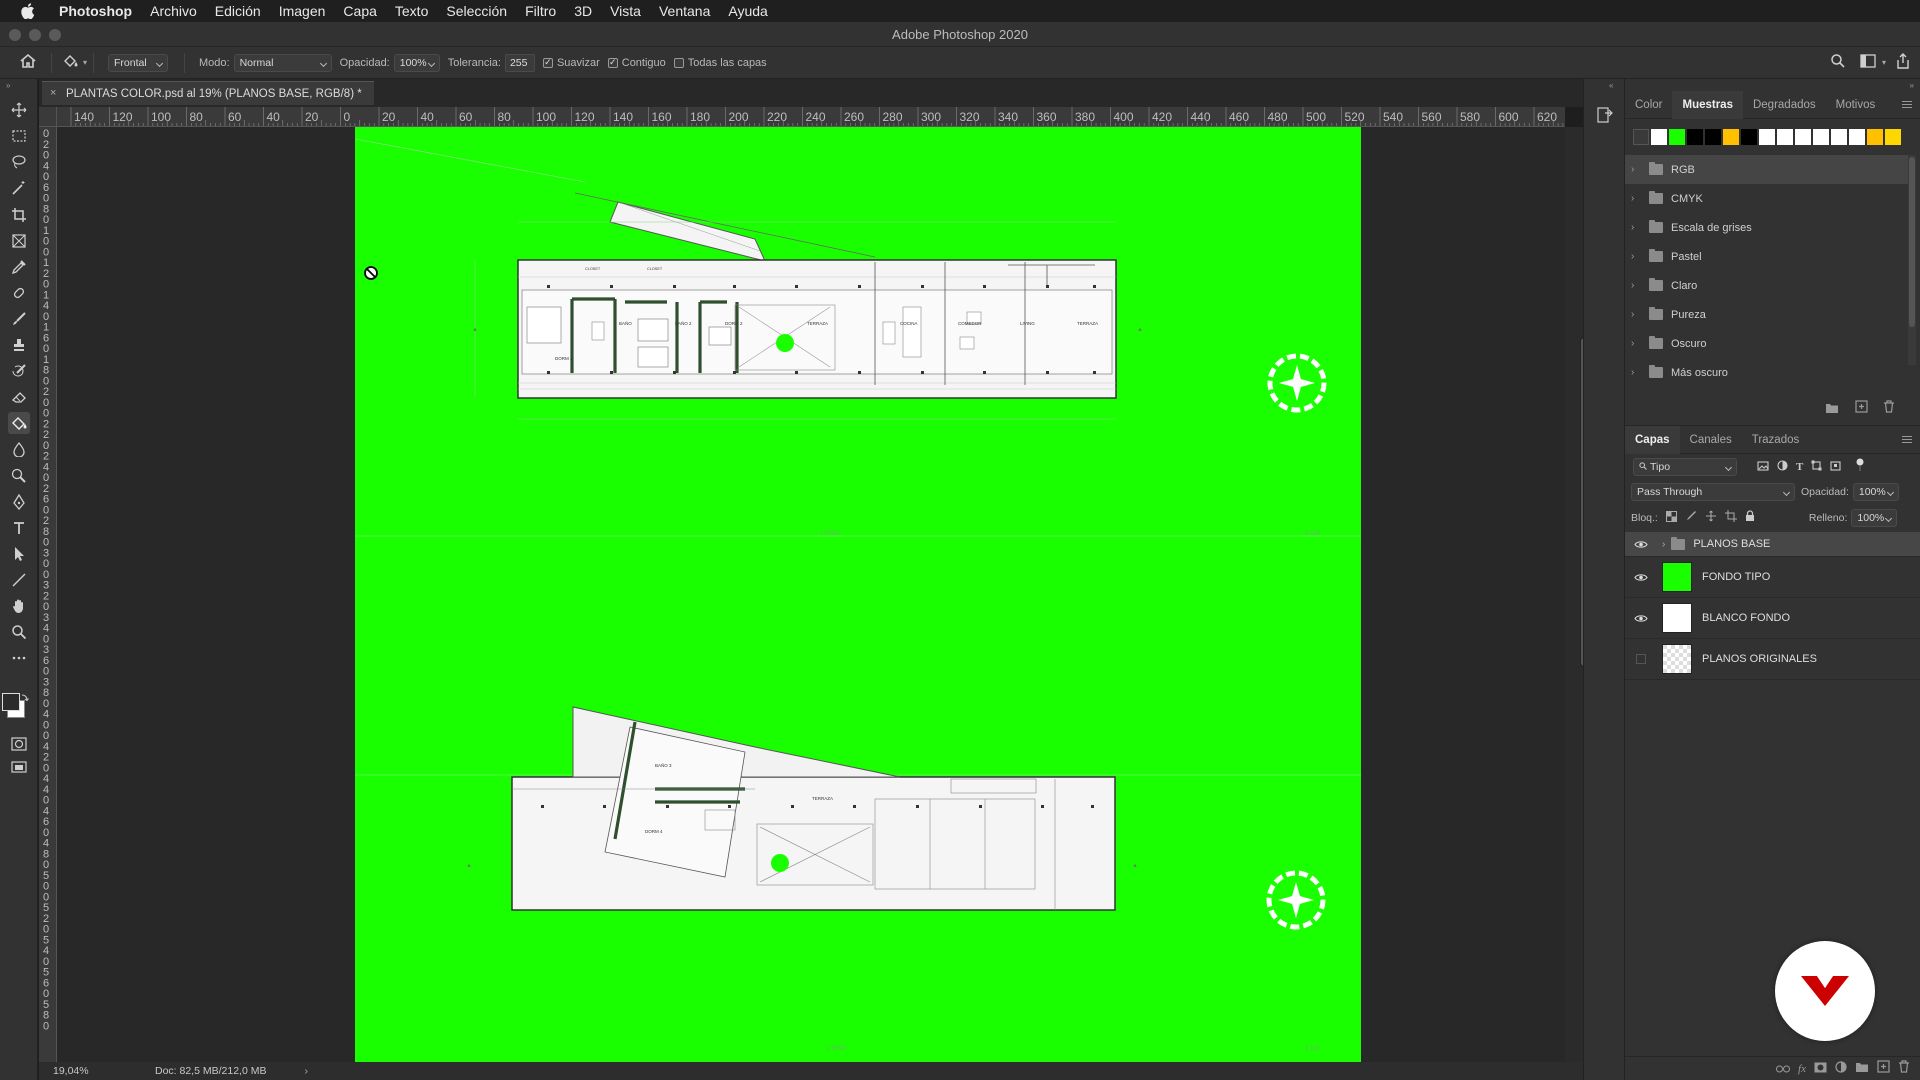 The width and height of the screenshot is (1920, 1080). What do you see at coordinates (19, 162) in the screenshot?
I see `lasso-tool-icon` at bounding box center [19, 162].